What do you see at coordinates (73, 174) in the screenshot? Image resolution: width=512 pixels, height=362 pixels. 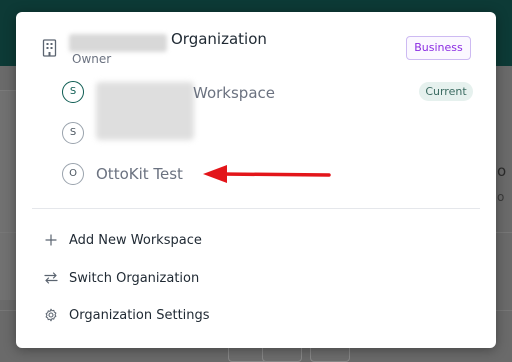 I see `workspace-avatar: O` at bounding box center [73, 174].